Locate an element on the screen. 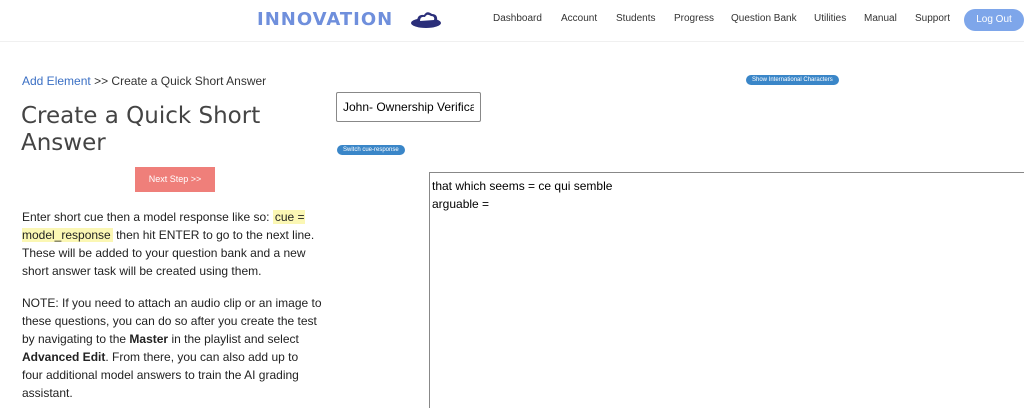 The image size is (1024, 408). cloud-logo-icon is located at coordinates (426, 20).